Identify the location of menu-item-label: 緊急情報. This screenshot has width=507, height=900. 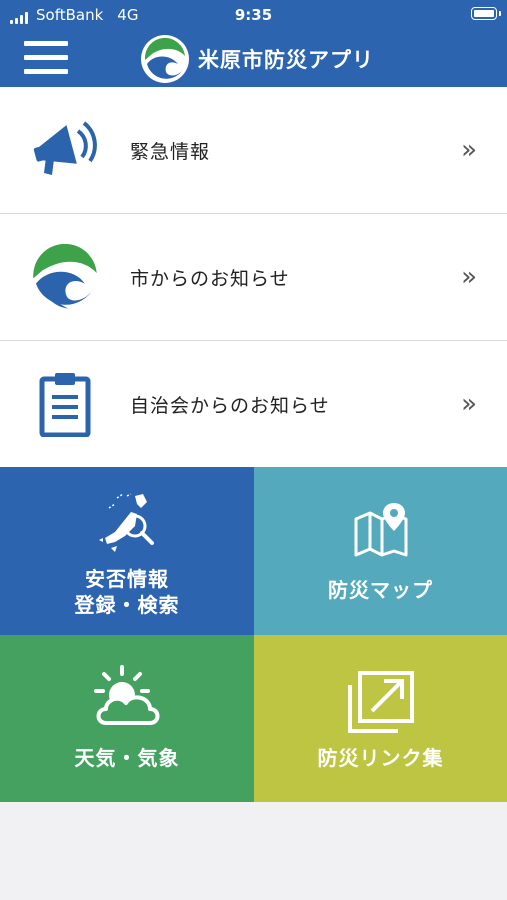
(170, 151).